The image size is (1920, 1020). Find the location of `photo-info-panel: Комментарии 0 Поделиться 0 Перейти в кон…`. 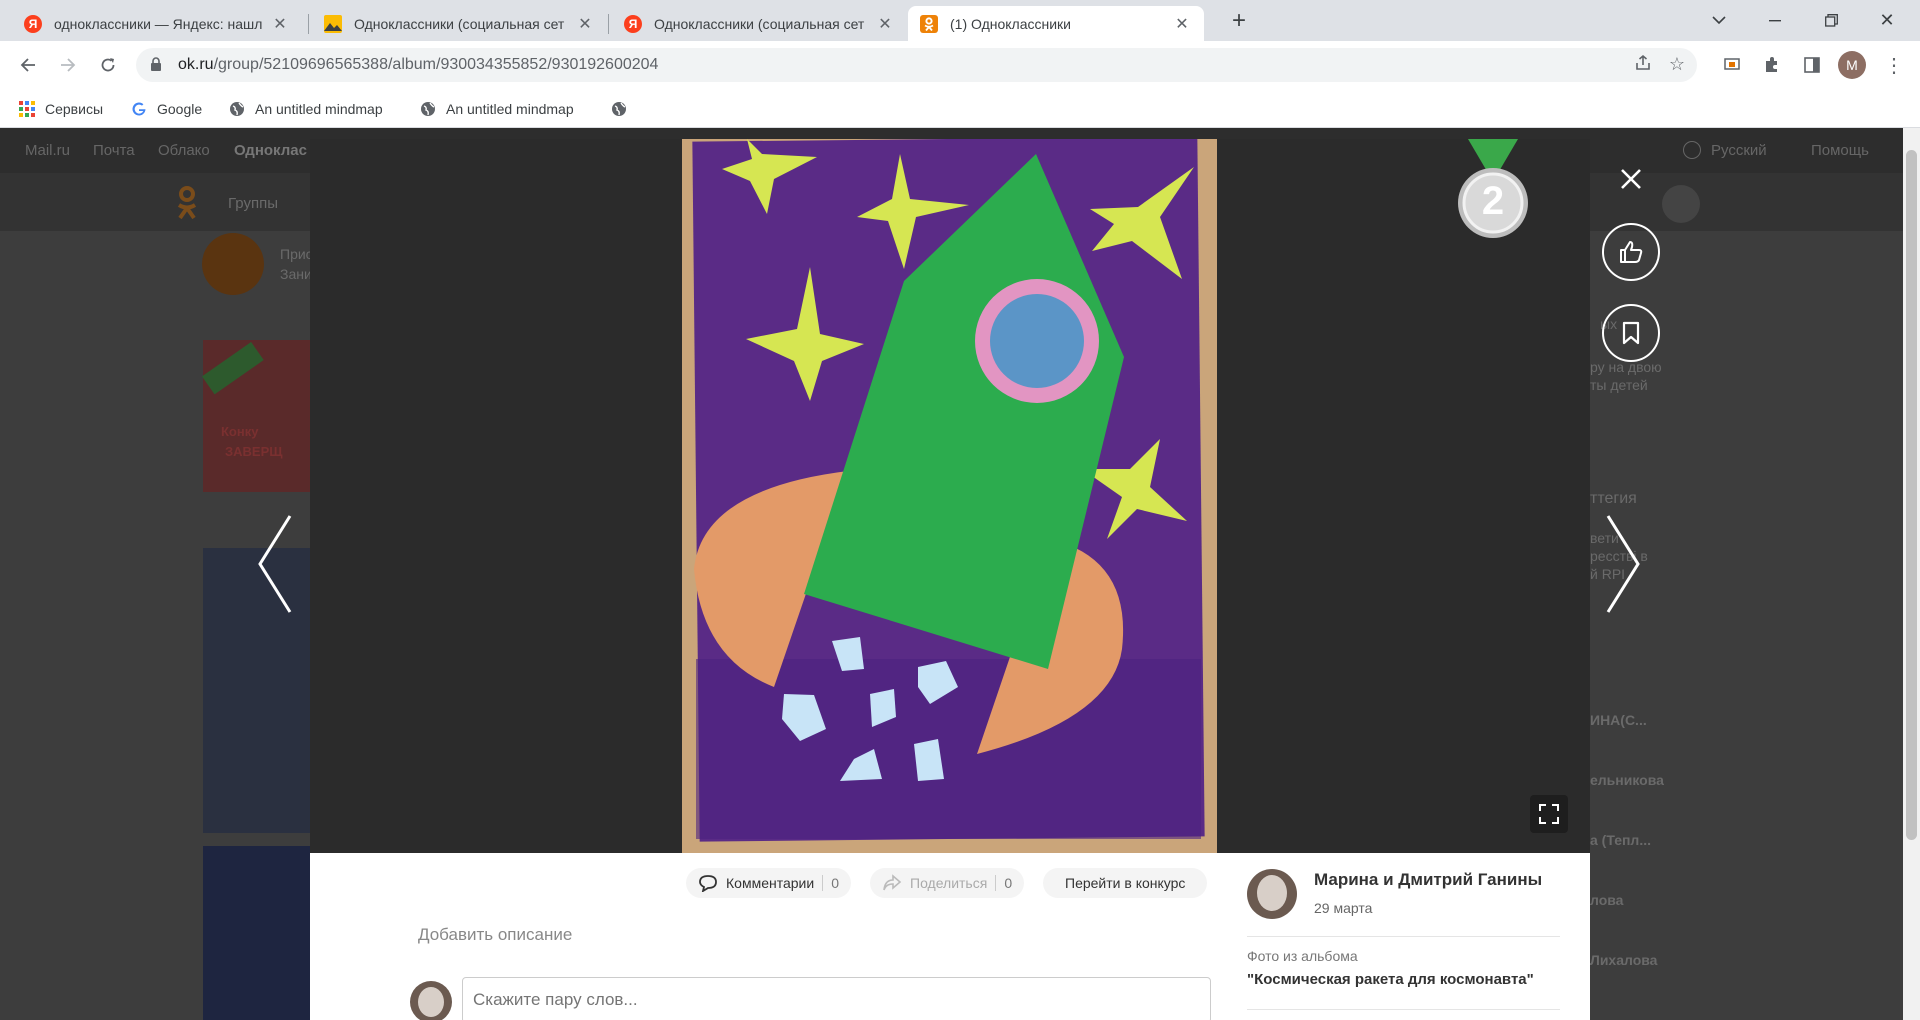

photo-info-panel: Комментарии 0 Поделиться 0 Перейти в кон… is located at coordinates (950, 936).